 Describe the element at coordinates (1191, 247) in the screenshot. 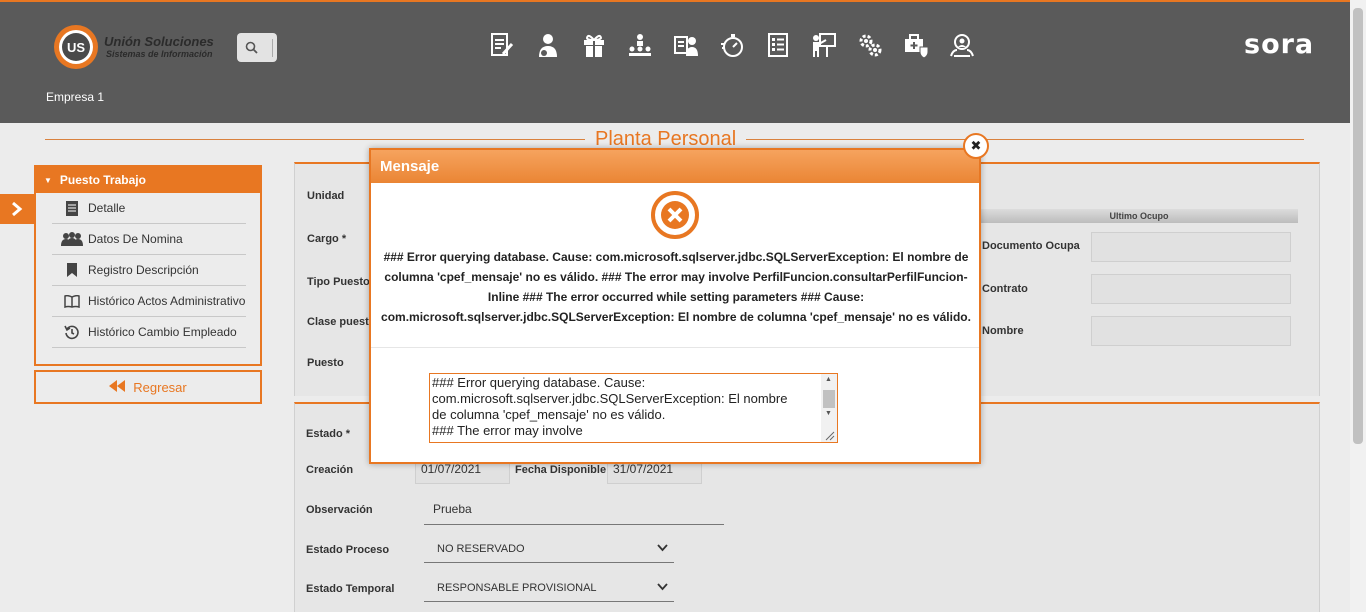

I see `documento-ocupa-field` at that location.